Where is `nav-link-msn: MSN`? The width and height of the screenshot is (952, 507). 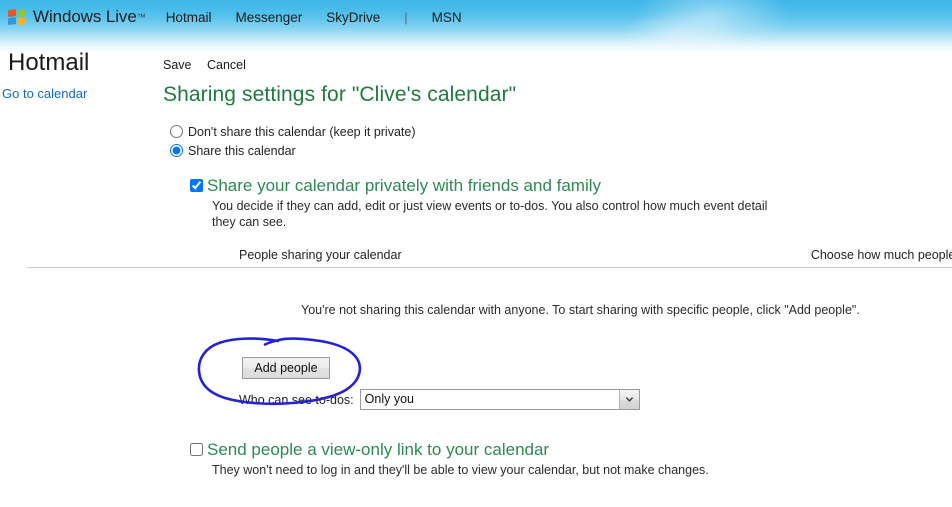 nav-link-msn: MSN is located at coordinates (447, 17).